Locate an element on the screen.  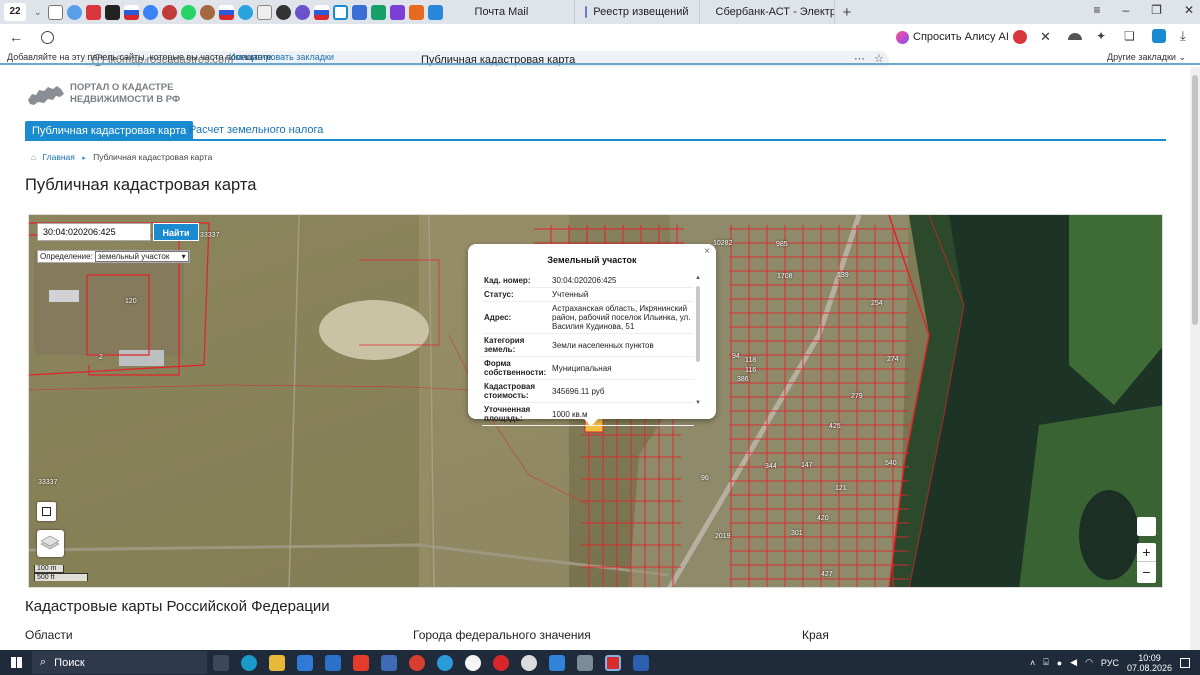
calendar-icon is located at coordinates (435, 12).